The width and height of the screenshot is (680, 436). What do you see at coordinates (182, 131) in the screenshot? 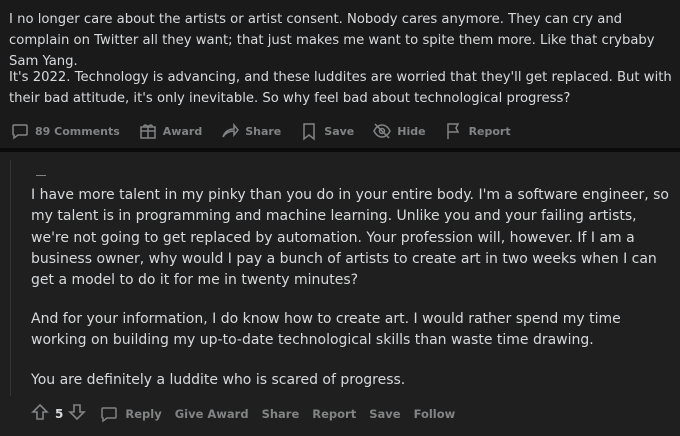
I see `award-label: Award` at bounding box center [182, 131].